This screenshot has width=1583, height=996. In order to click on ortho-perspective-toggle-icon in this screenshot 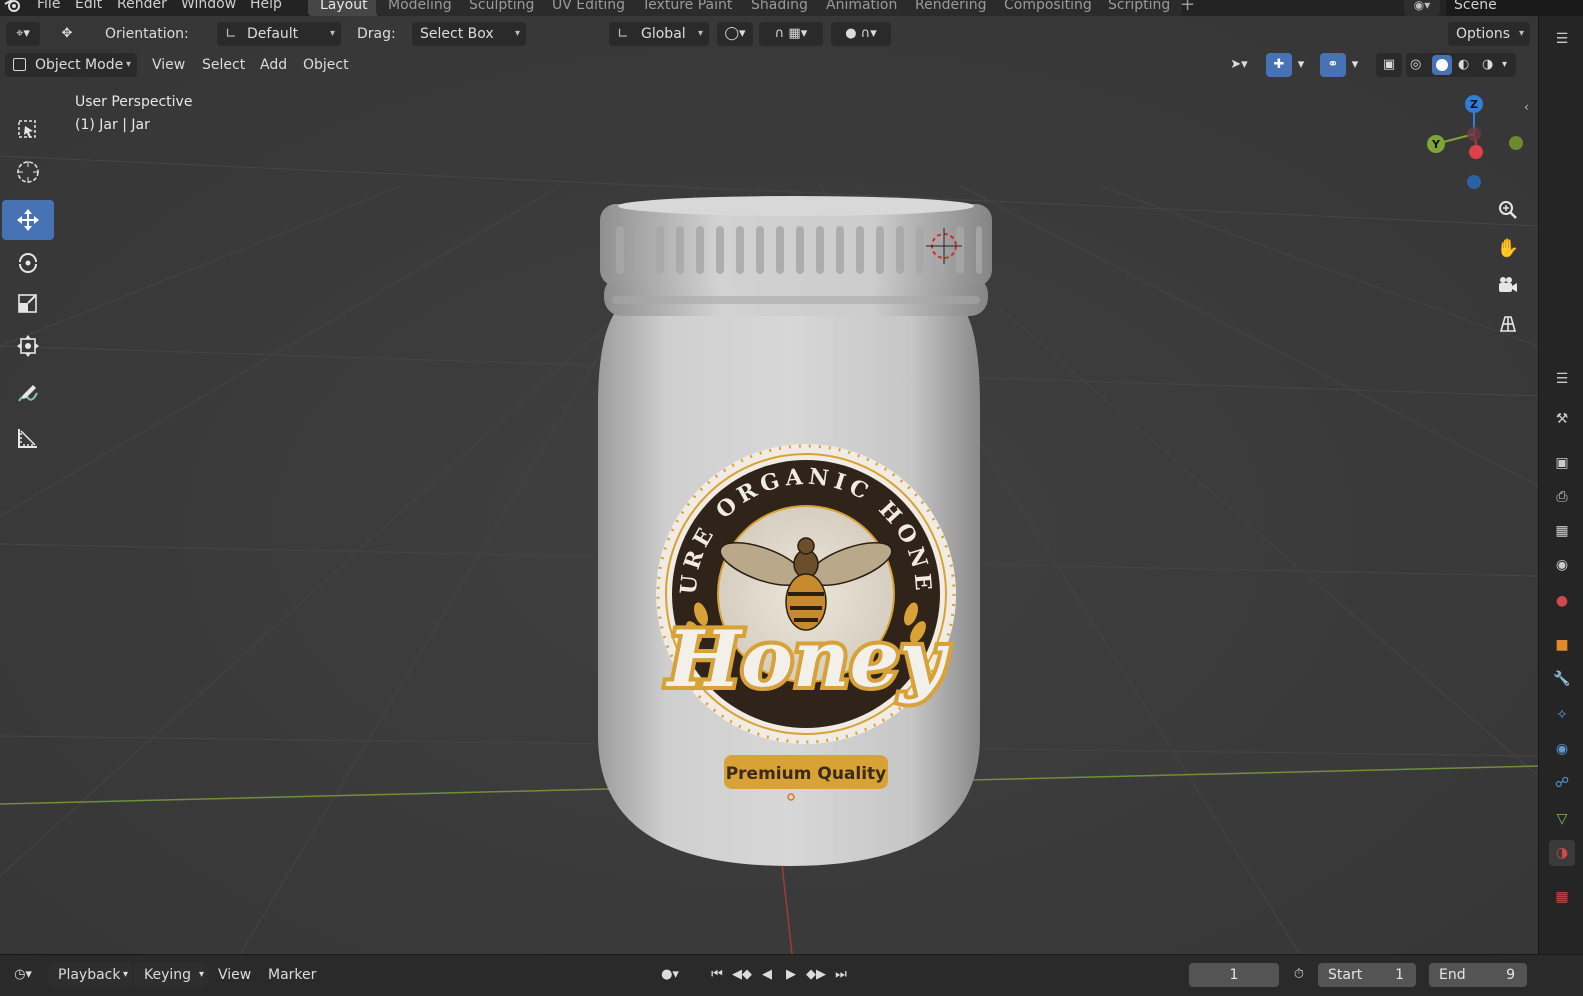, I will do `click(1508, 324)`.